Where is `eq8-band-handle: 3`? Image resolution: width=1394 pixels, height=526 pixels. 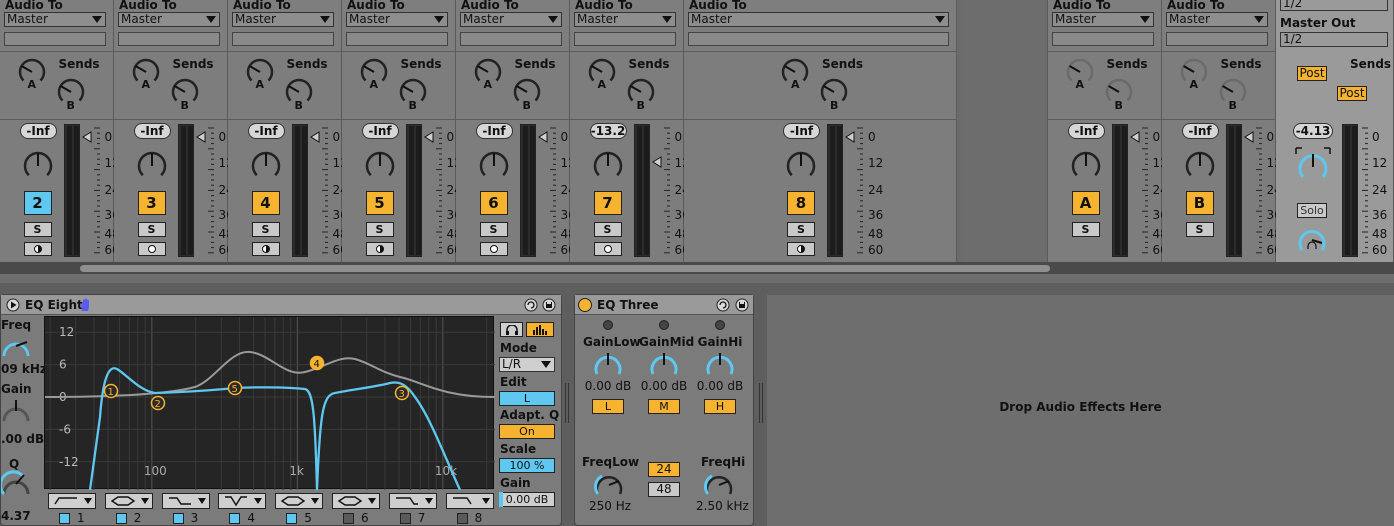
eq8-band-handle: 3 is located at coordinates (402, 393).